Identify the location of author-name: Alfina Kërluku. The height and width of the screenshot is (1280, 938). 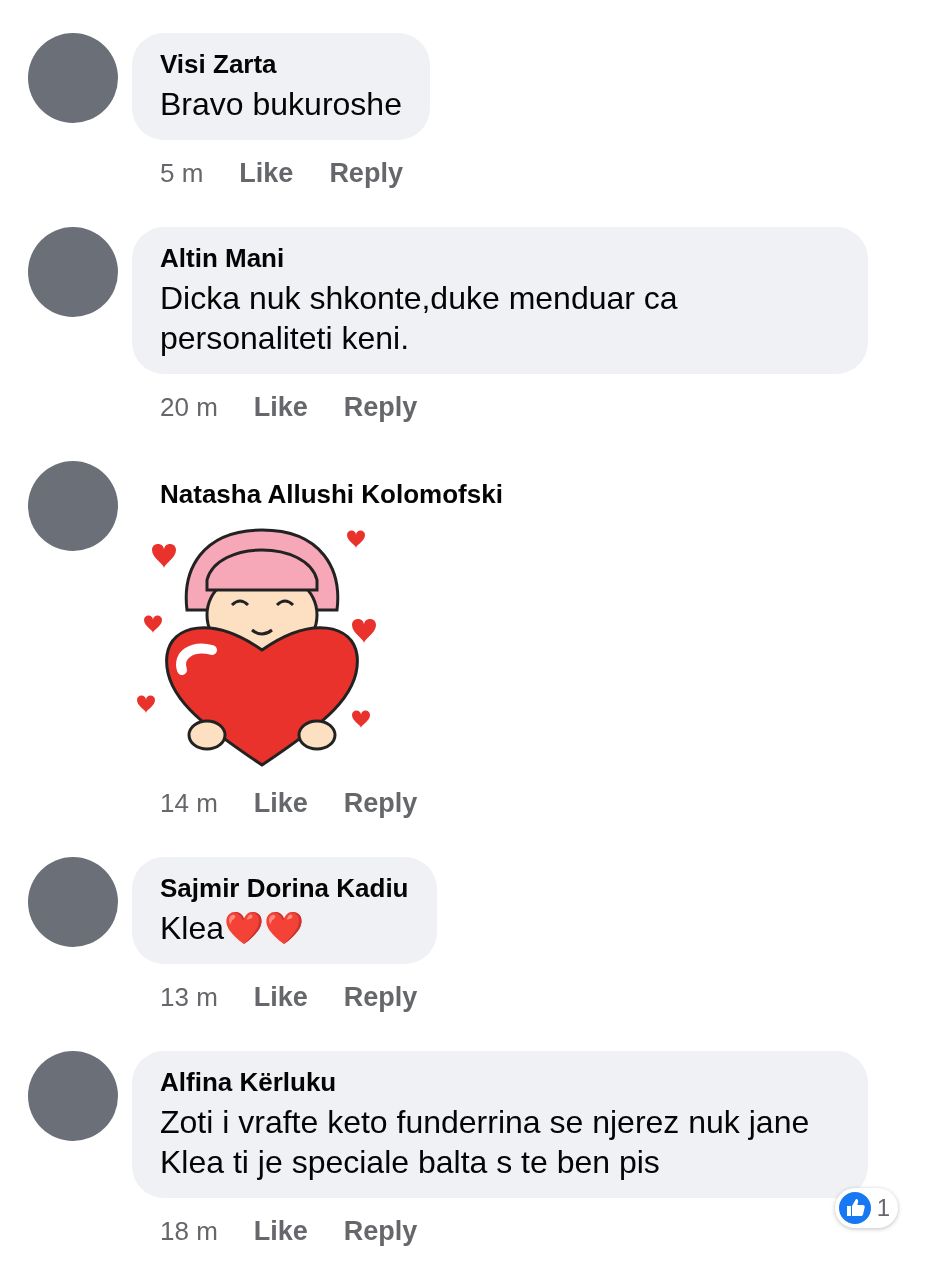
(500, 1082).